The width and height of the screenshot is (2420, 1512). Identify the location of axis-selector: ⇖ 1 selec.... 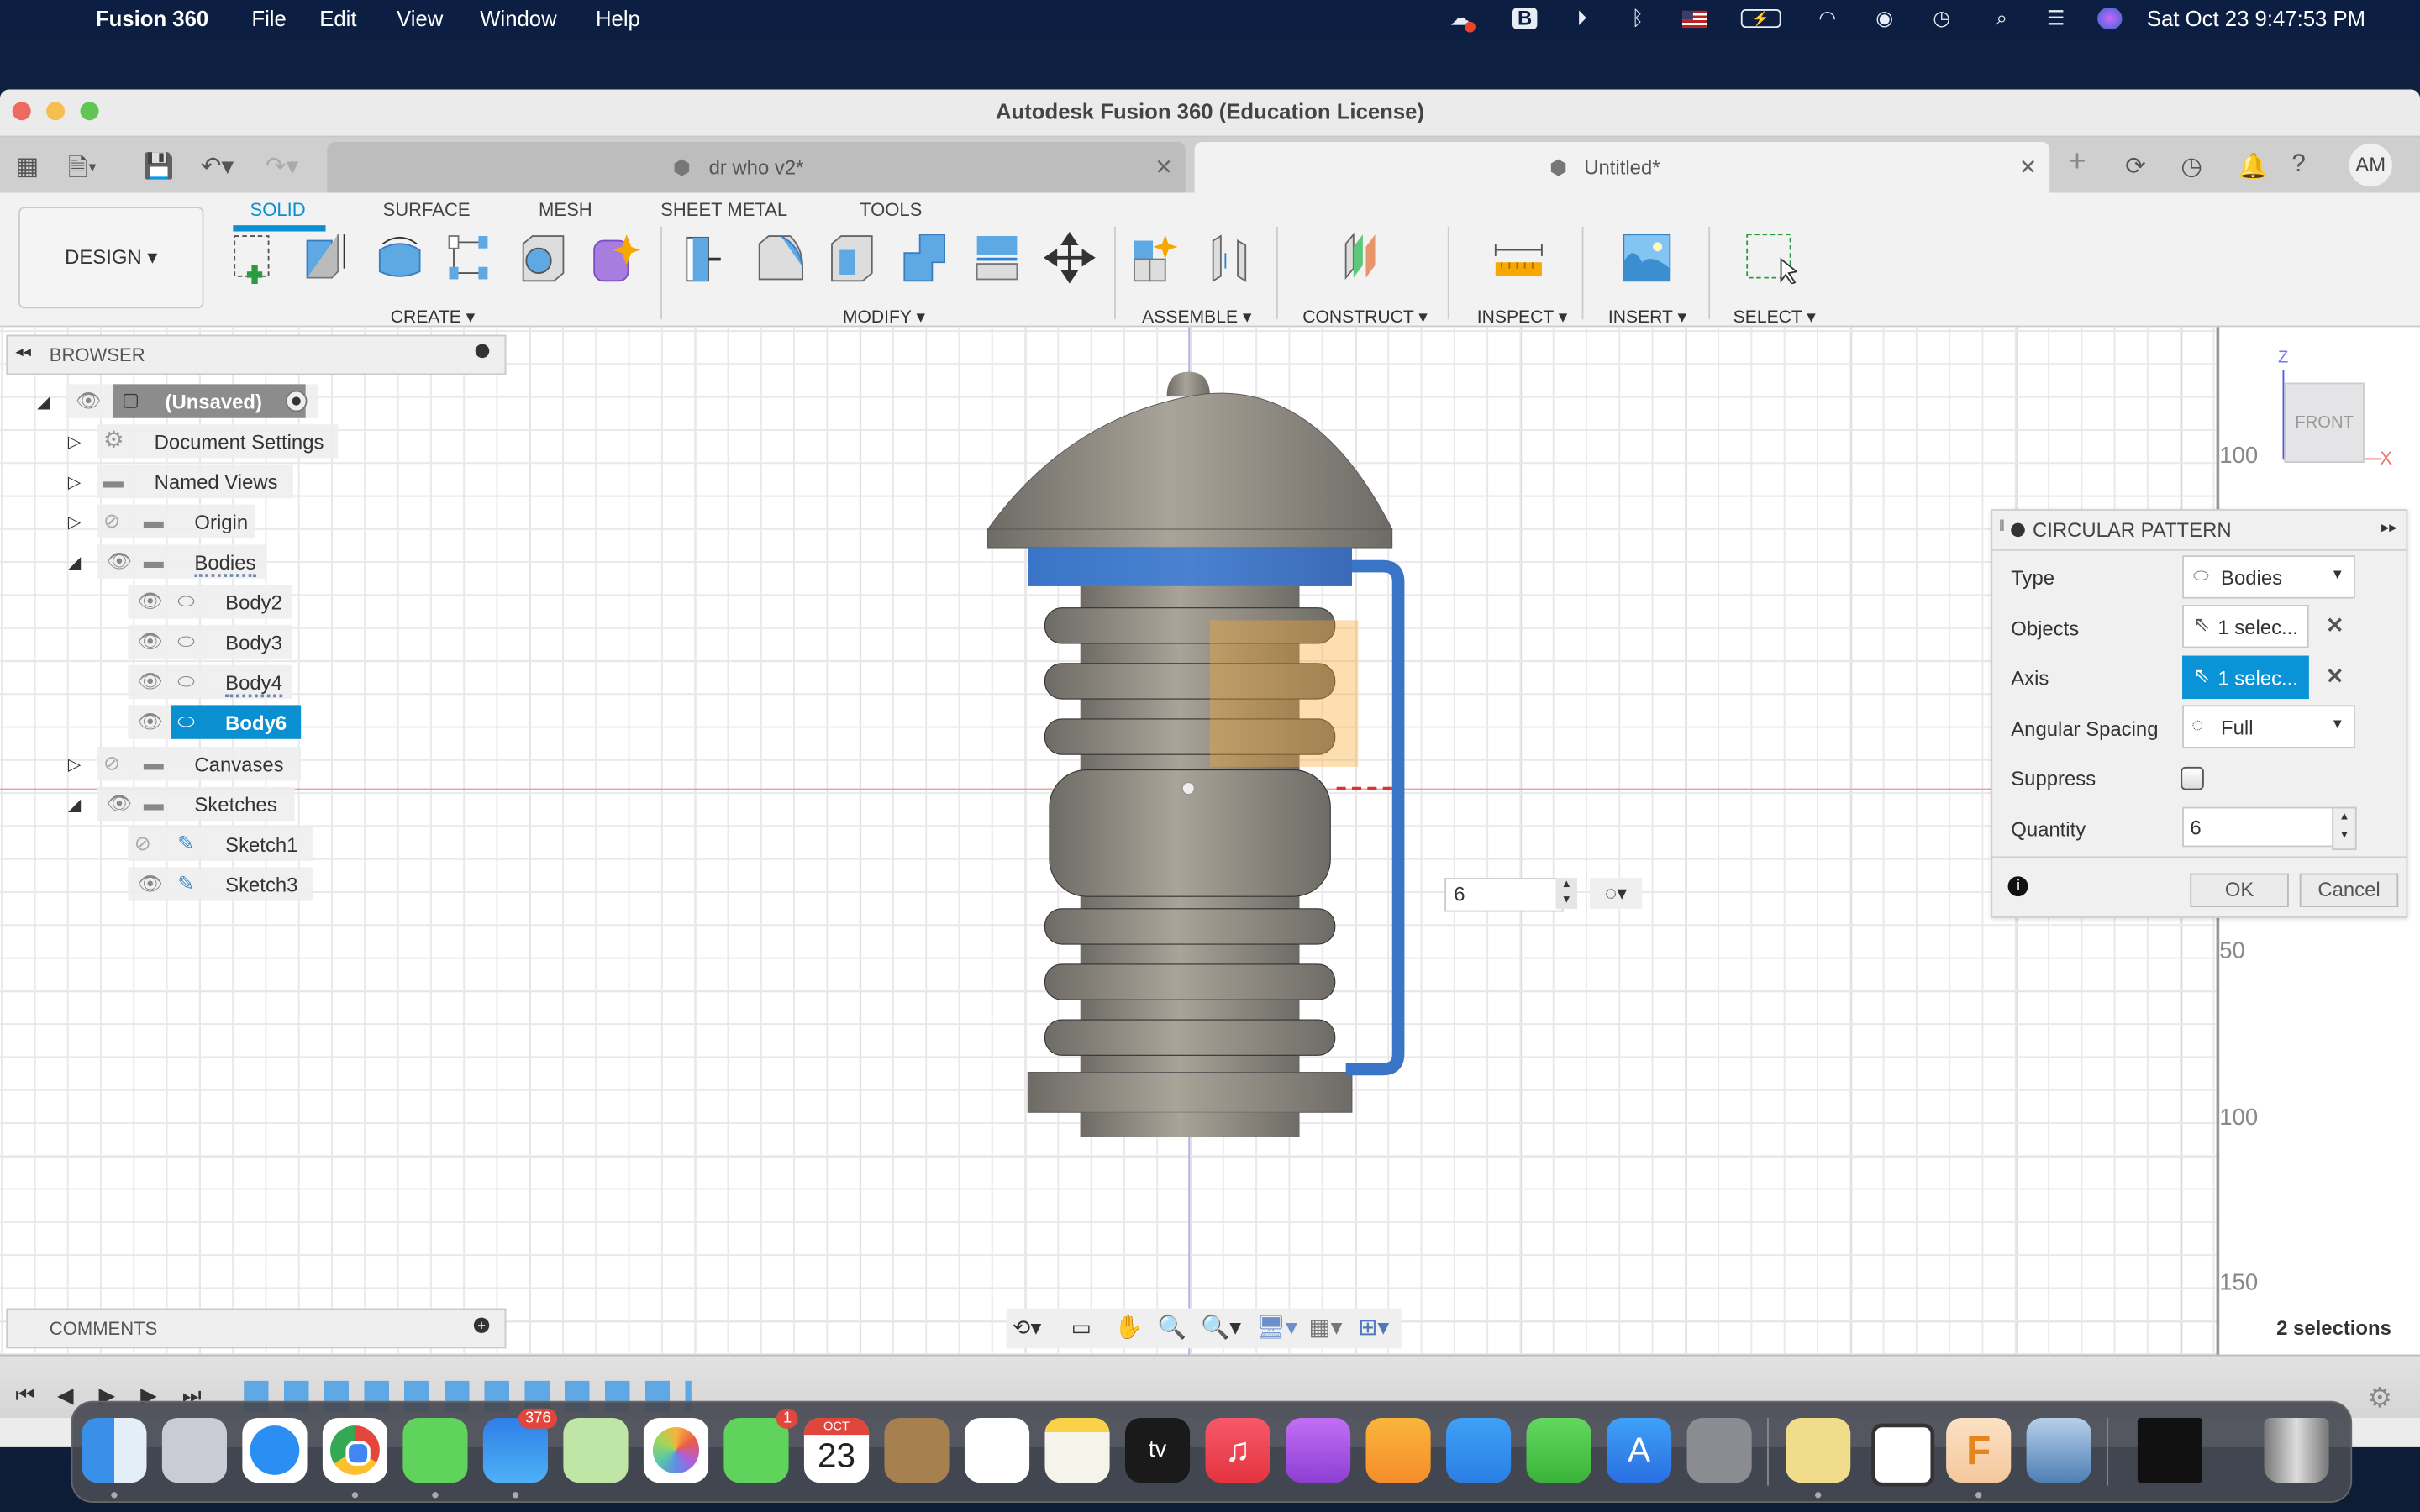
(2245, 677).